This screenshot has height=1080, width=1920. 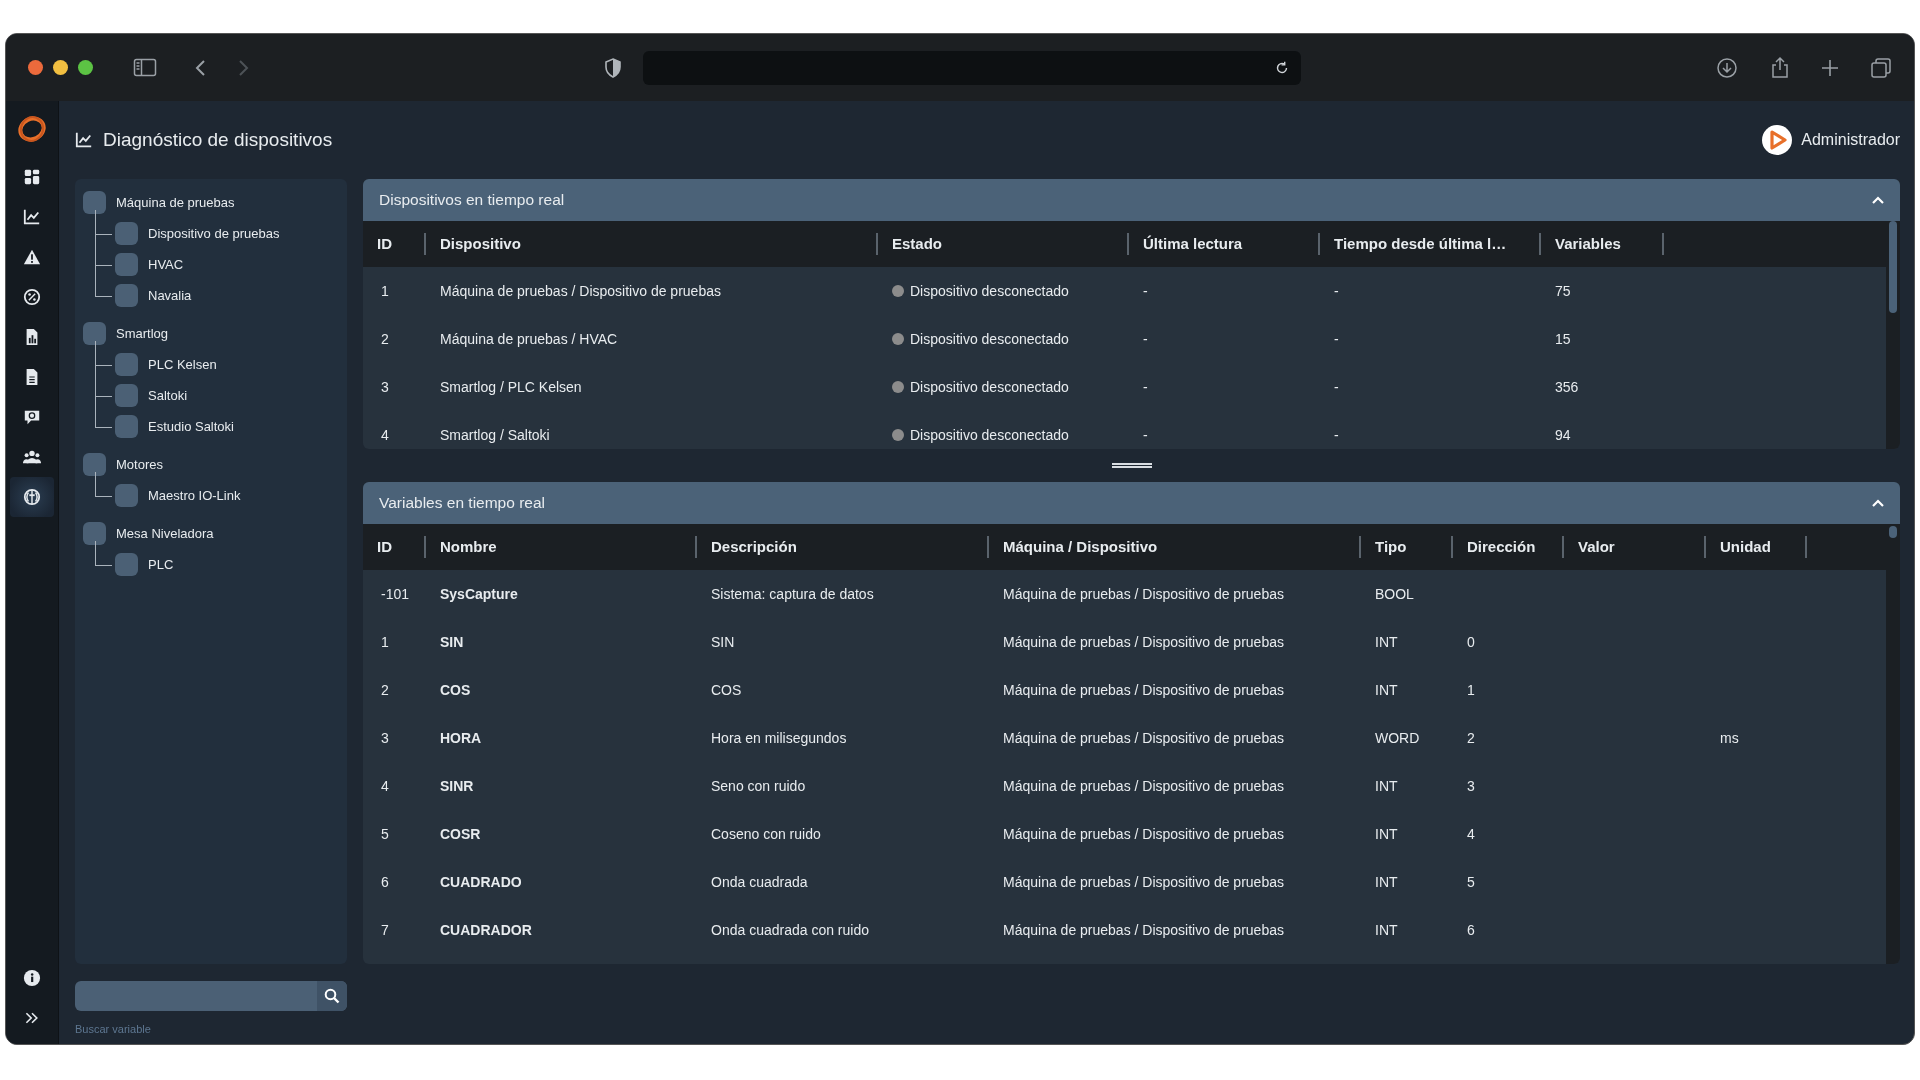 I want to click on panel-title: Variables en tiempo real, so click(x=462, y=503).